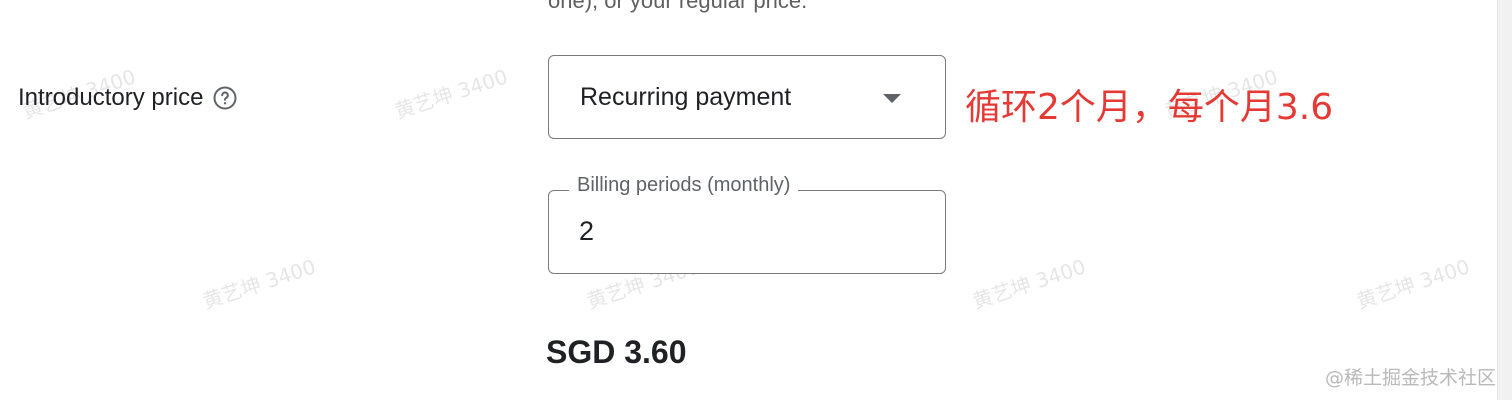 This screenshot has height=400, width=1512. I want to click on billing-periods-field: Billing periods (monthly), so click(747, 224).